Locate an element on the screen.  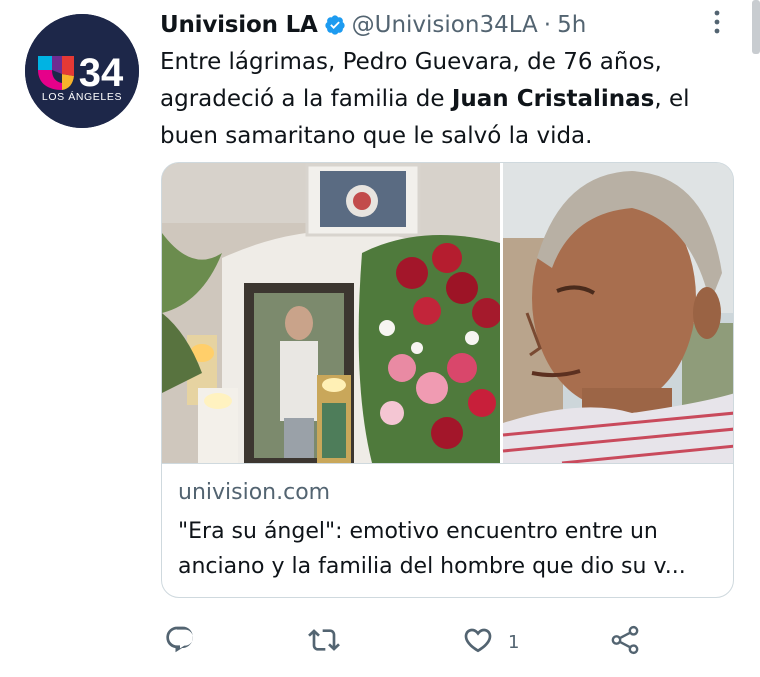
scrollbar is located at coordinates (756, 27).